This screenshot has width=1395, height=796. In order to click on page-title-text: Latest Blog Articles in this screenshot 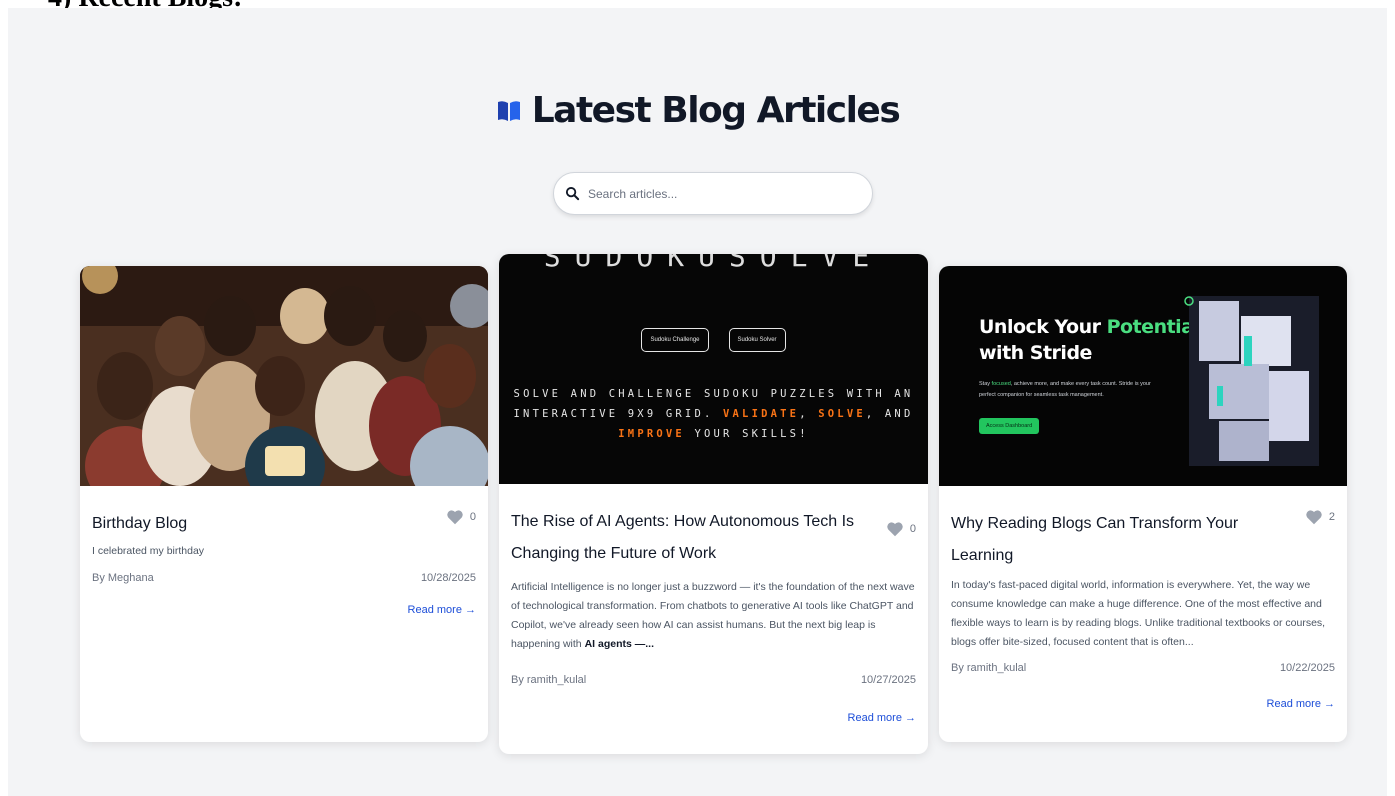, I will do `click(716, 110)`.